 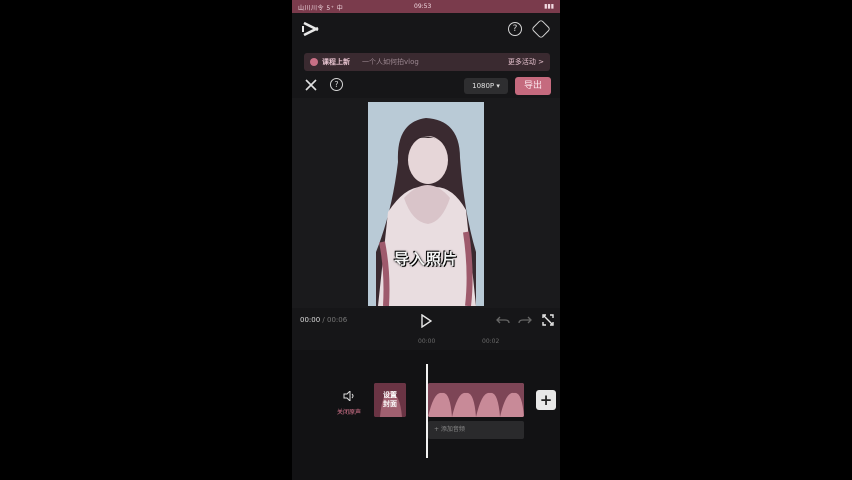 I want to click on promo-text: 一个人如何拍vlog, so click(x=390, y=62).